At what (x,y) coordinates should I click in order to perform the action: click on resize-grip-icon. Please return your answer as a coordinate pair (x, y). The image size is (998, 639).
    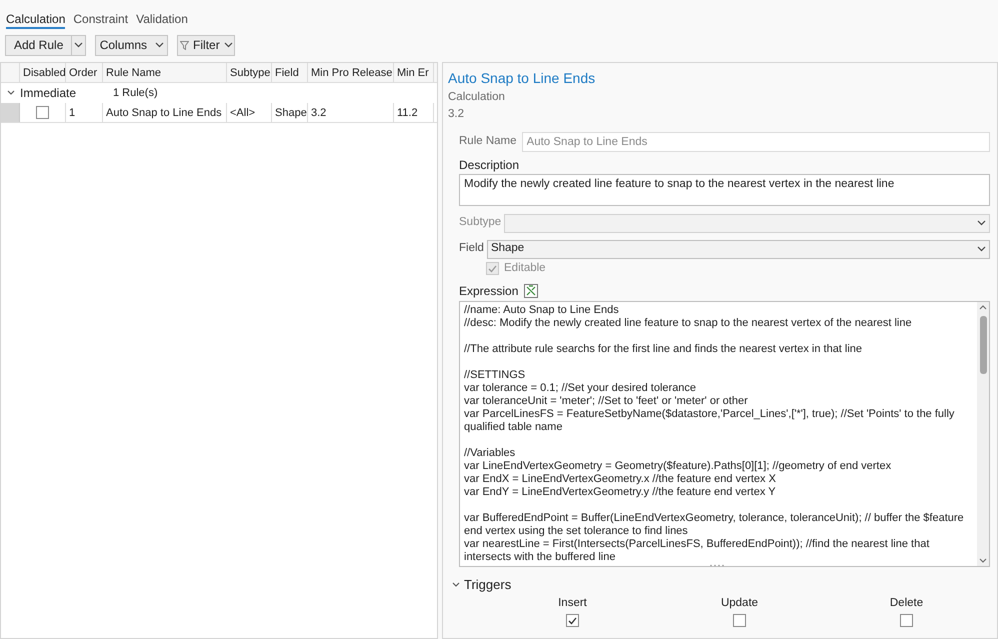
    Looking at the image, I should click on (717, 565).